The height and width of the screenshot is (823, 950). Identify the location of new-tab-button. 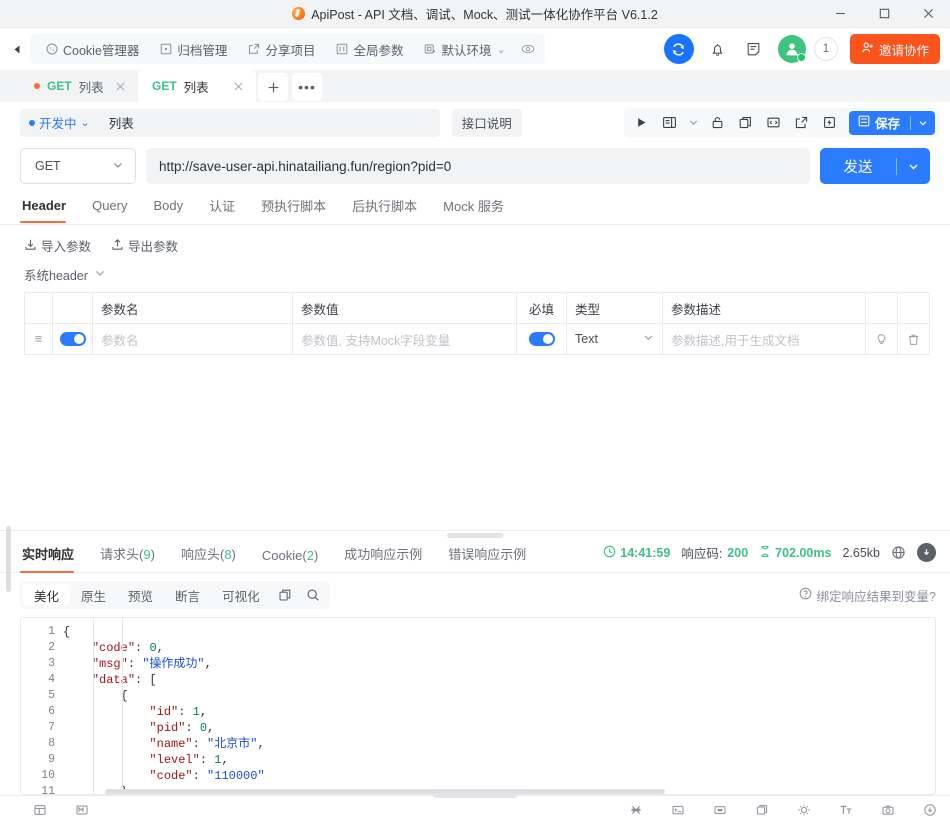
(273, 87).